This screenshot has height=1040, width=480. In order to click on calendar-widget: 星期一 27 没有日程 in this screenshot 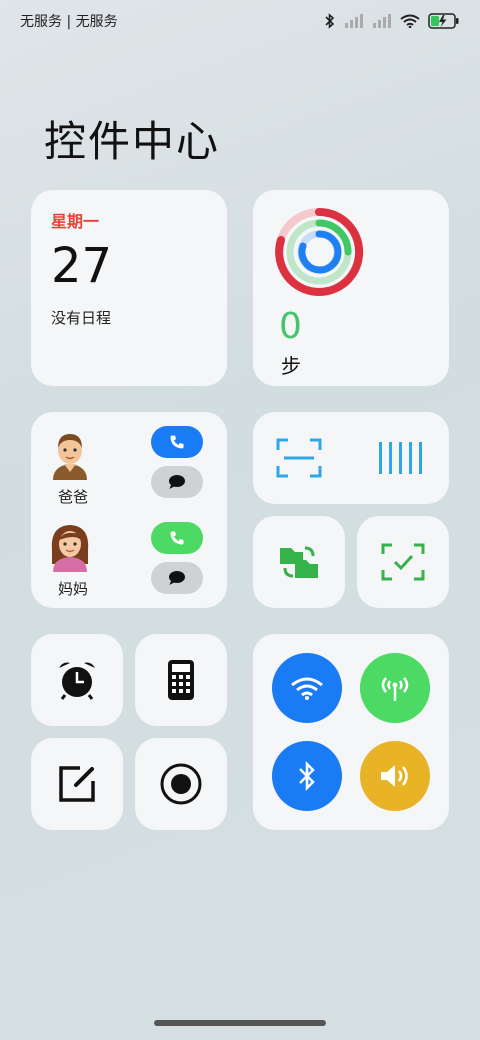, I will do `click(129, 288)`.